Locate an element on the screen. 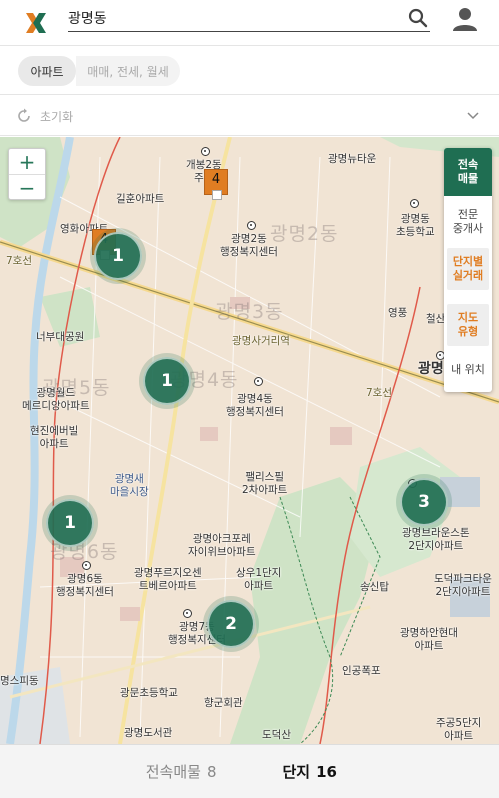 Image resolution: width=499 pixels, height=798 pixels. label-jugong: 주공5단지 아파트 is located at coordinates (459, 729).